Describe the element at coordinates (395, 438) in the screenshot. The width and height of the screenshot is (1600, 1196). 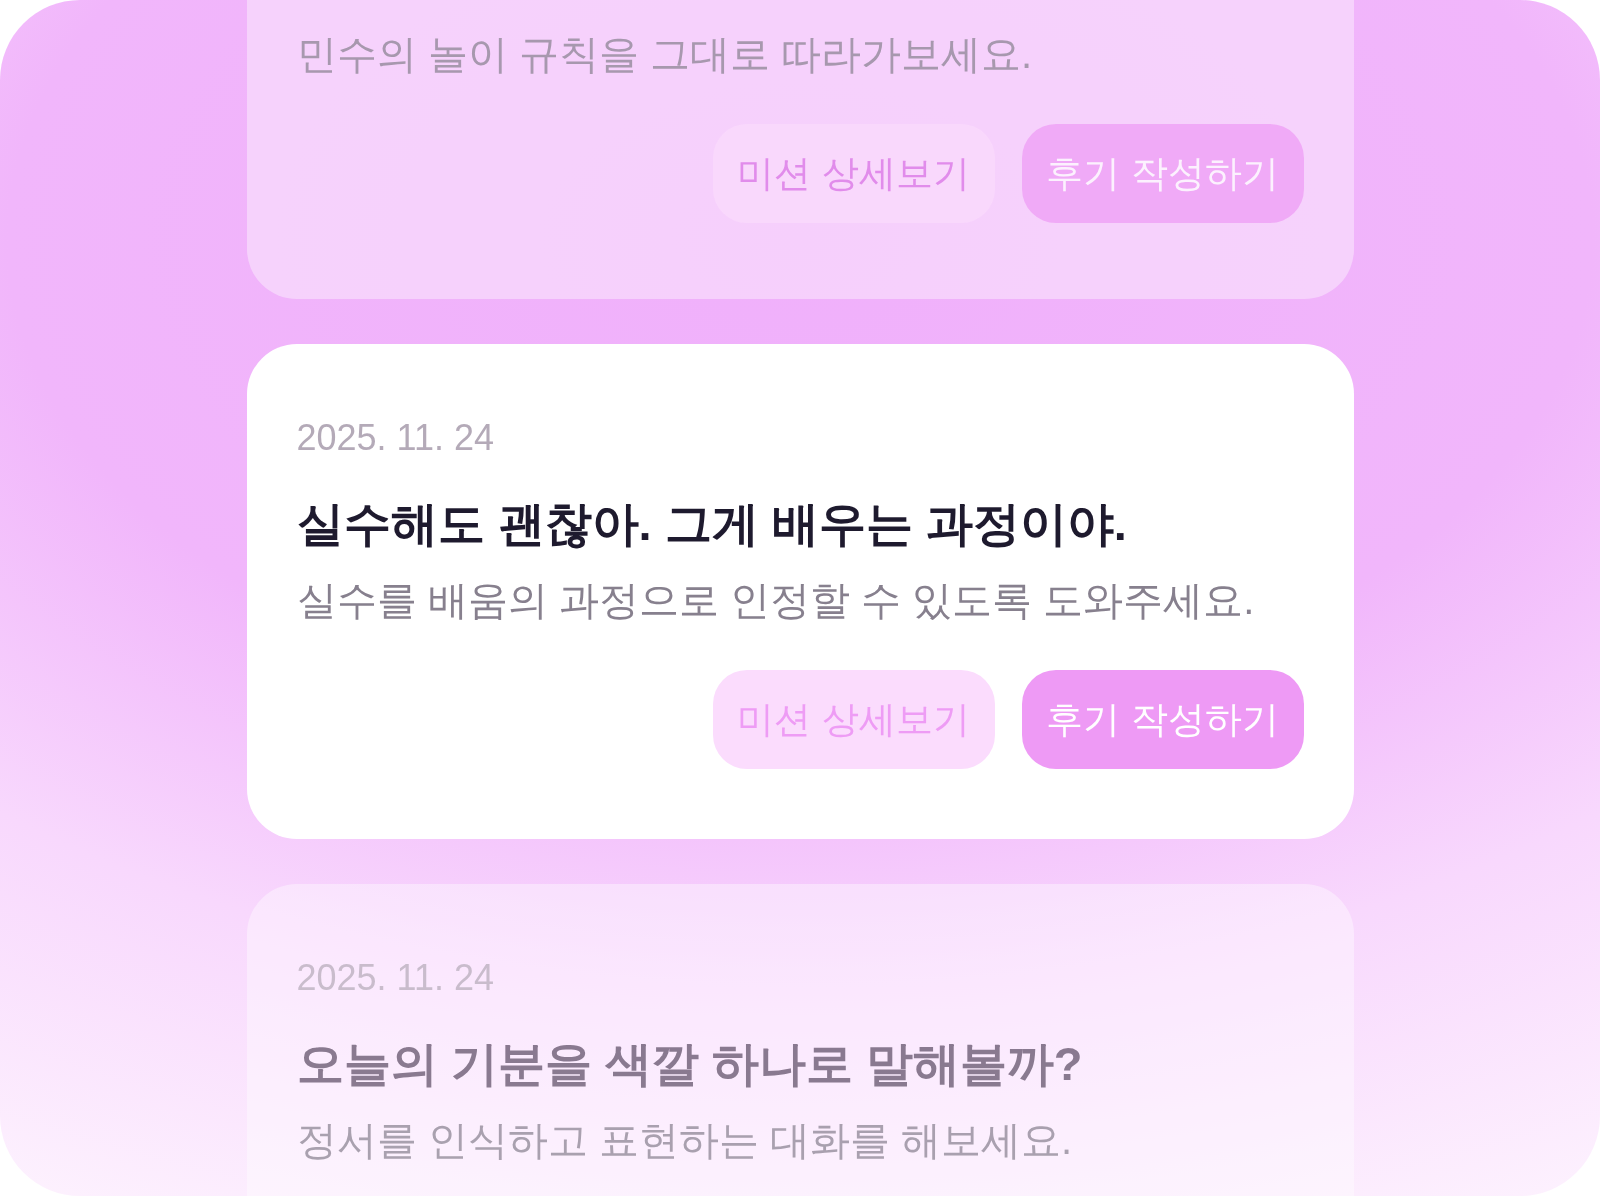
I see `date-label: 2025. 11. 24` at that location.